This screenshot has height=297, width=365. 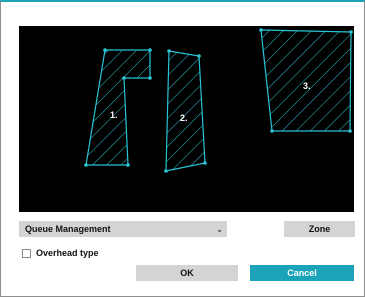 I want to click on mode-select: Queue Management ⌄, so click(x=123, y=229).